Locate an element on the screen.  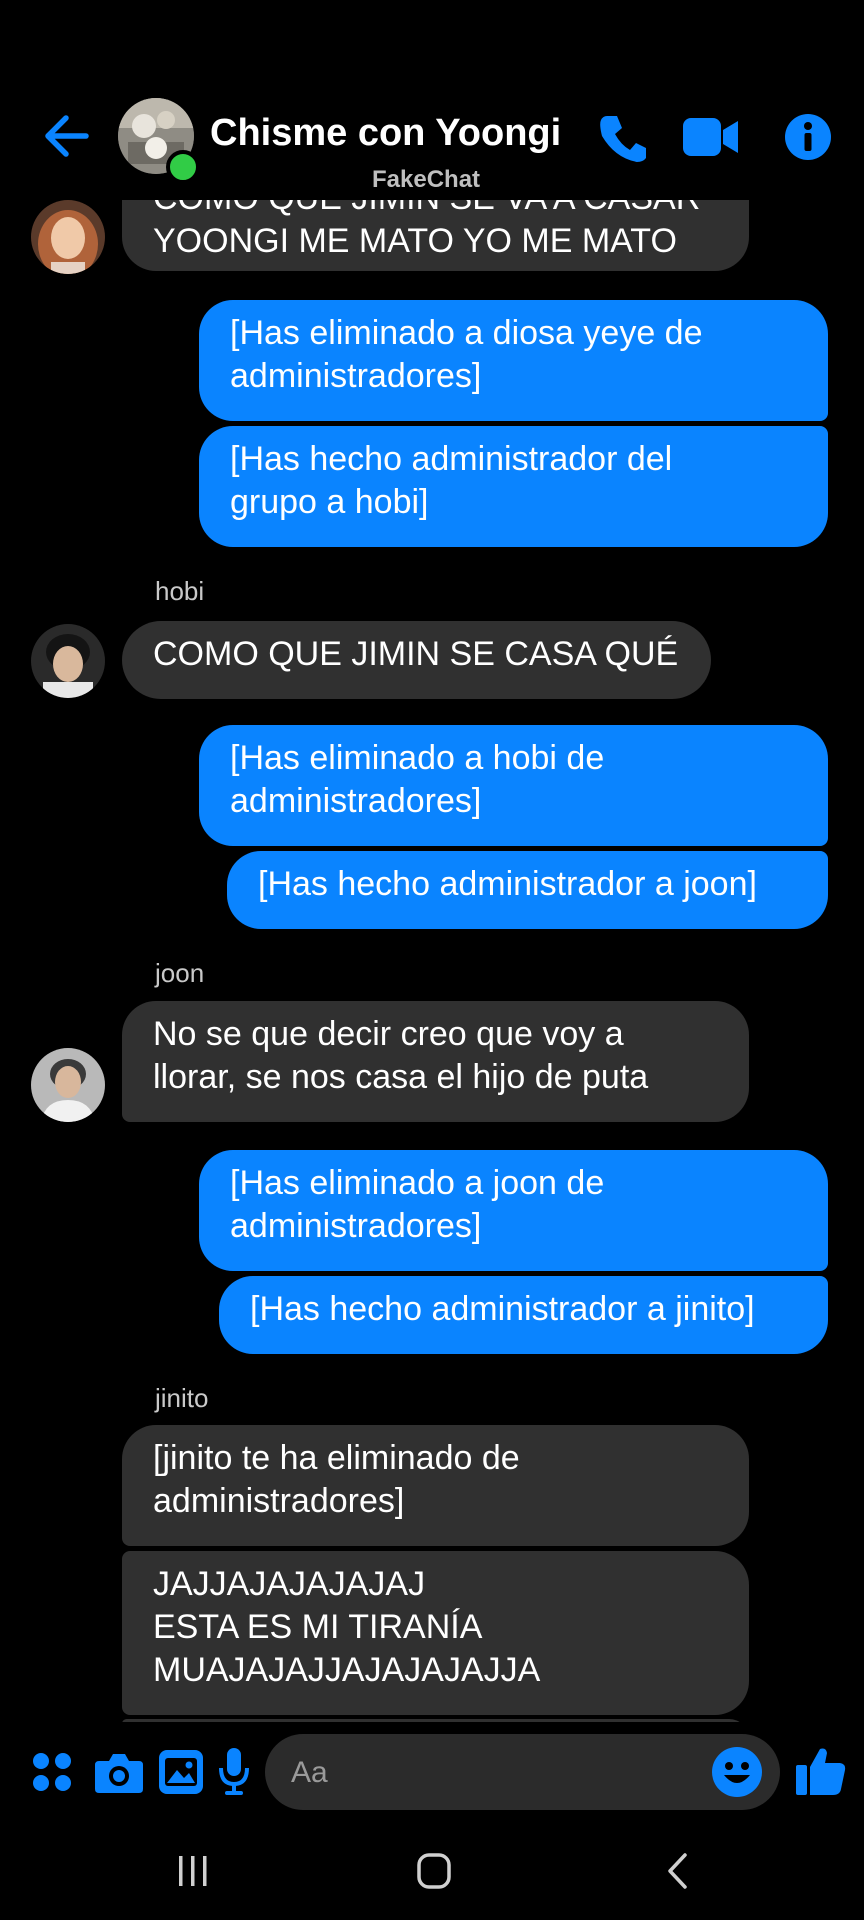
sender-name: joon is located at coordinates (180, 973).